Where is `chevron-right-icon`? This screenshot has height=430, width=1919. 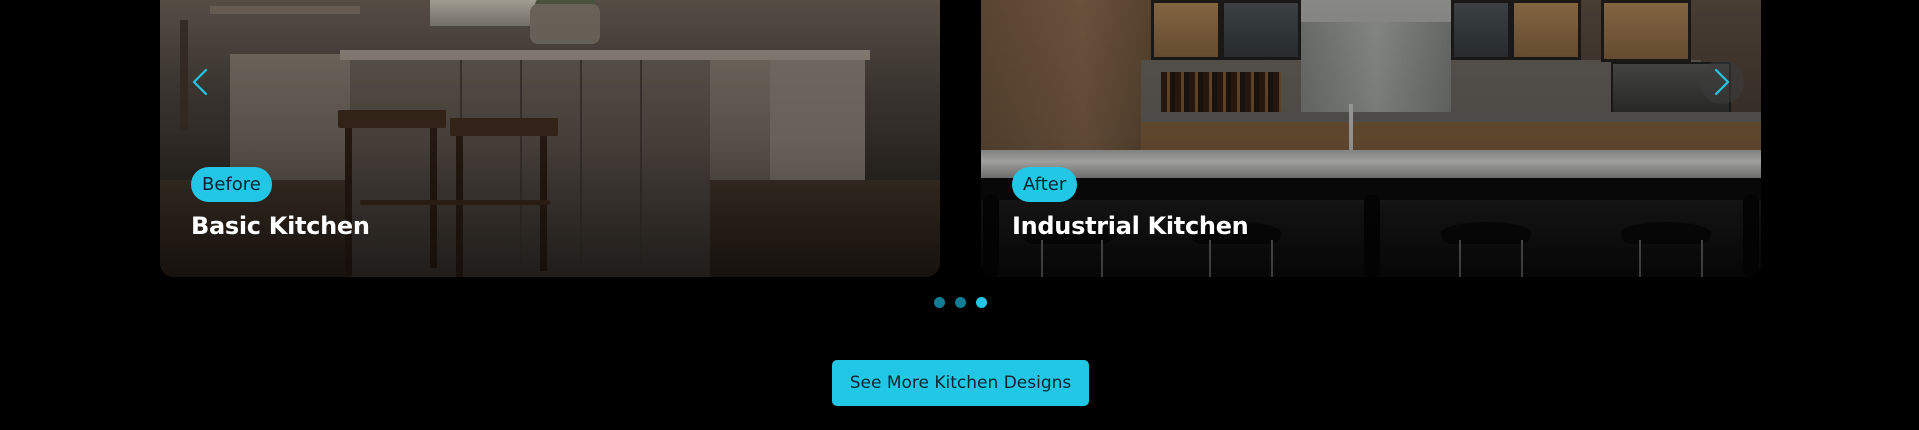 chevron-right-icon is located at coordinates (1722, 82).